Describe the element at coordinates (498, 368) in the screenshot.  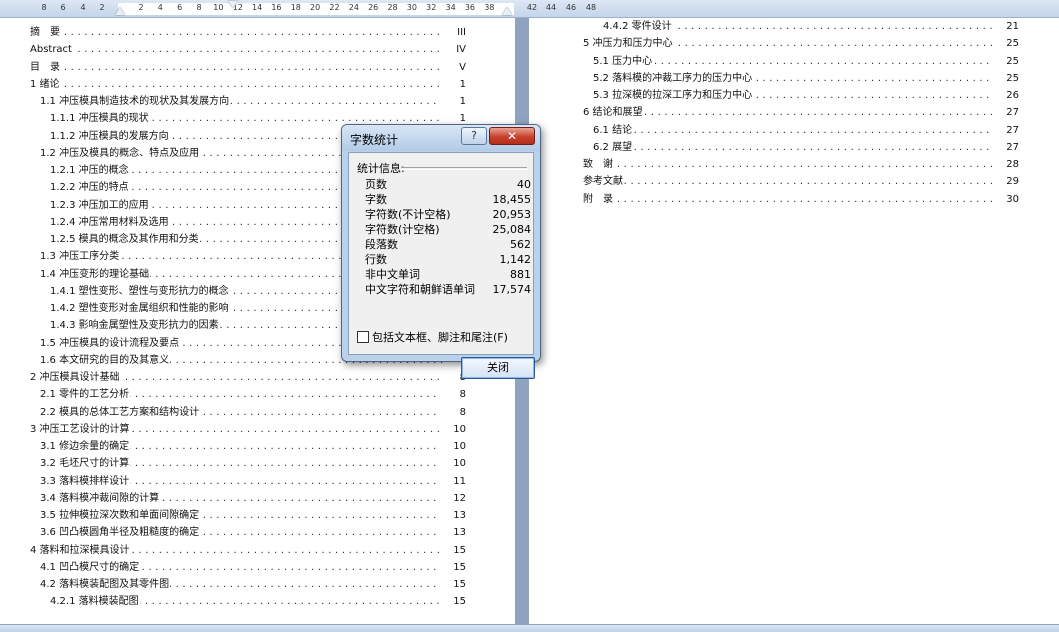
I see `close-button: 关闭` at that location.